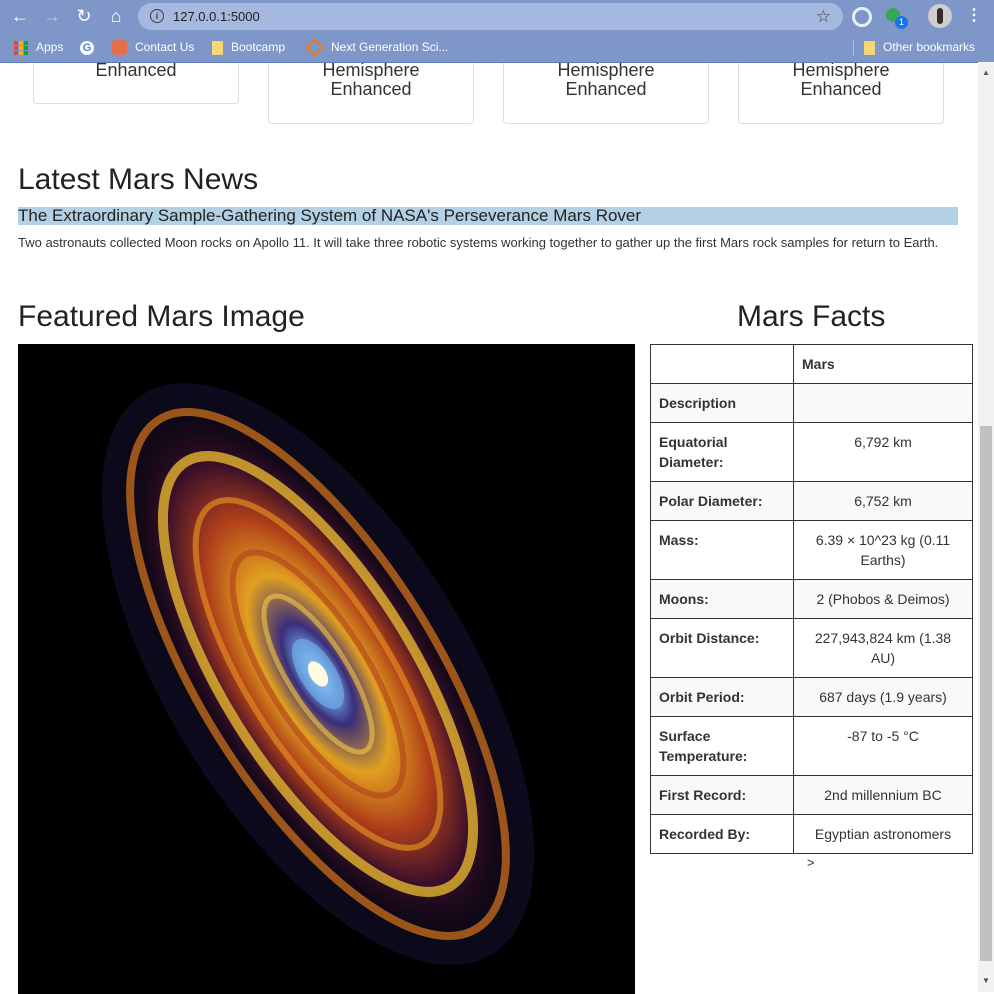 This screenshot has height=994, width=994. Describe the element at coordinates (929, 47) in the screenshot. I see `other-bookmarks-label: Other bookmarks` at that location.